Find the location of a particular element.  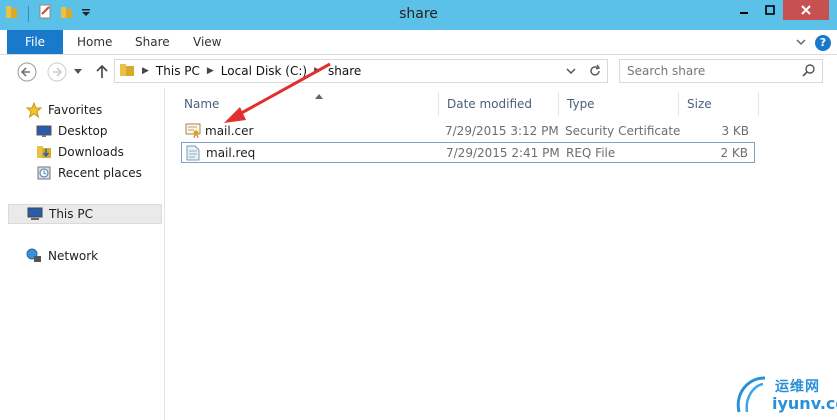

watermark-cn: 运维网 is located at coordinates (797, 387).